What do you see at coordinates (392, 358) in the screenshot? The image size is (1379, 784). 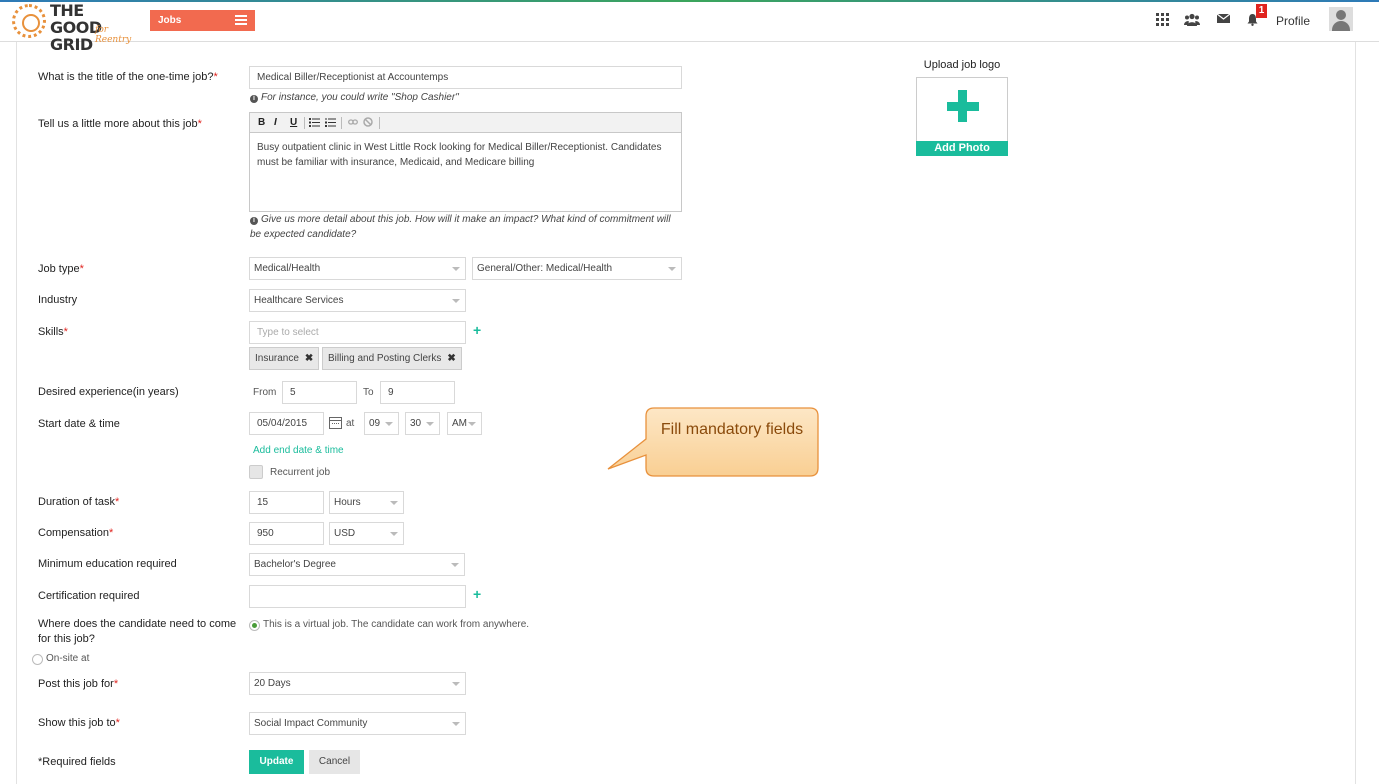 I see `skill-tag-billing: Billing and Posting Clerks ✖` at bounding box center [392, 358].